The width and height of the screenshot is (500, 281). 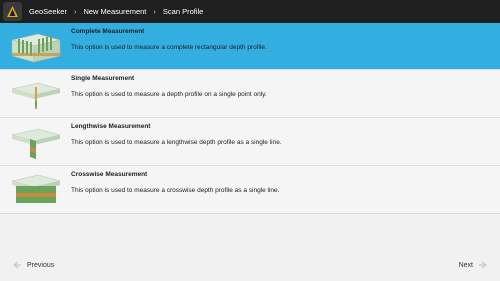 I want to click on next-label: Next, so click(x=465, y=265).